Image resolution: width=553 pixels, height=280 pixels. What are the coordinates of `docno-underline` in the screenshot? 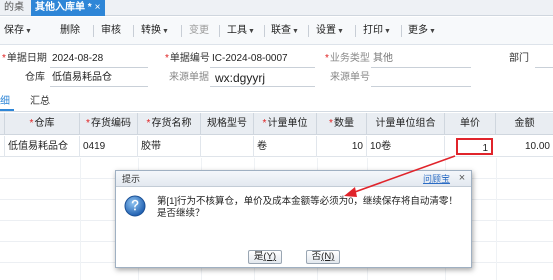 It's located at (262, 67).